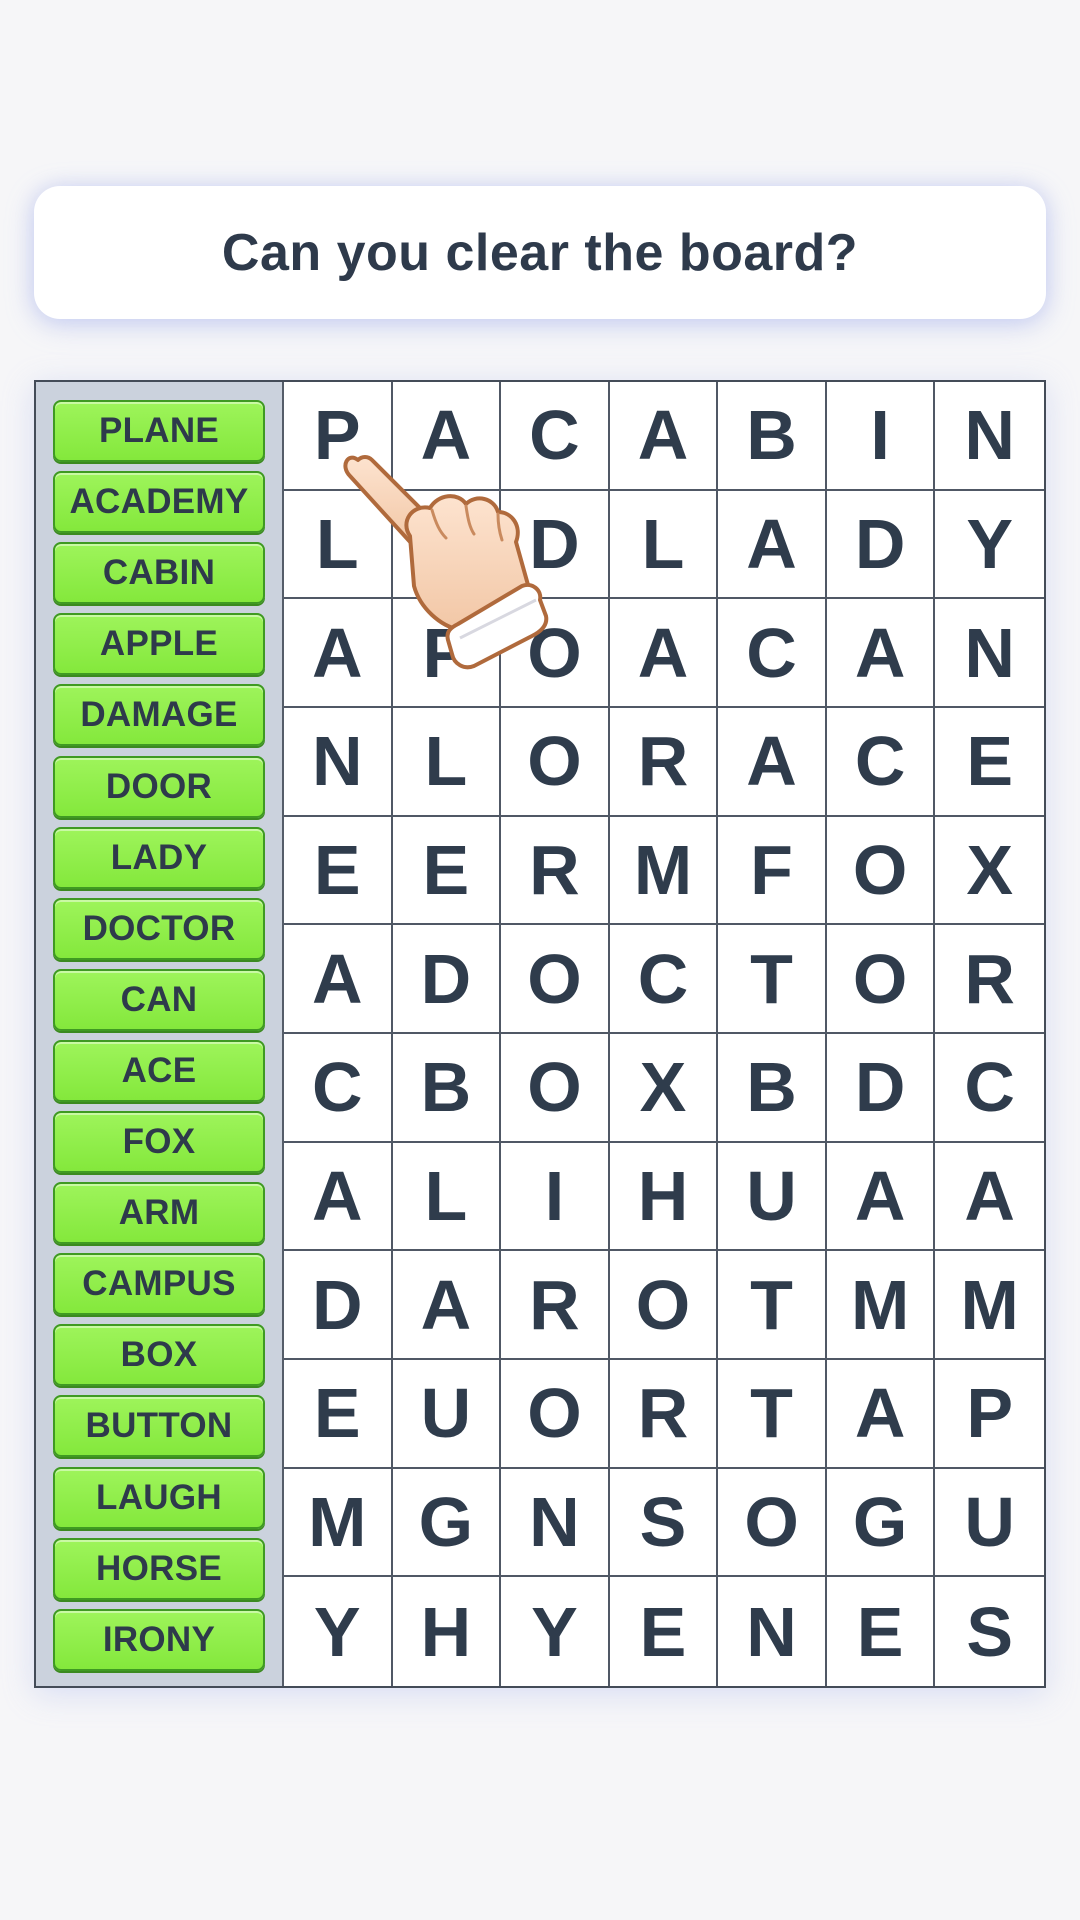 The width and height of the screenshot is (1080, 1920). What do you see at coordinates (555, 1523) in the screenshot?
I see `letter-cell-r11c3: N` at bounding box center [555, 1523].